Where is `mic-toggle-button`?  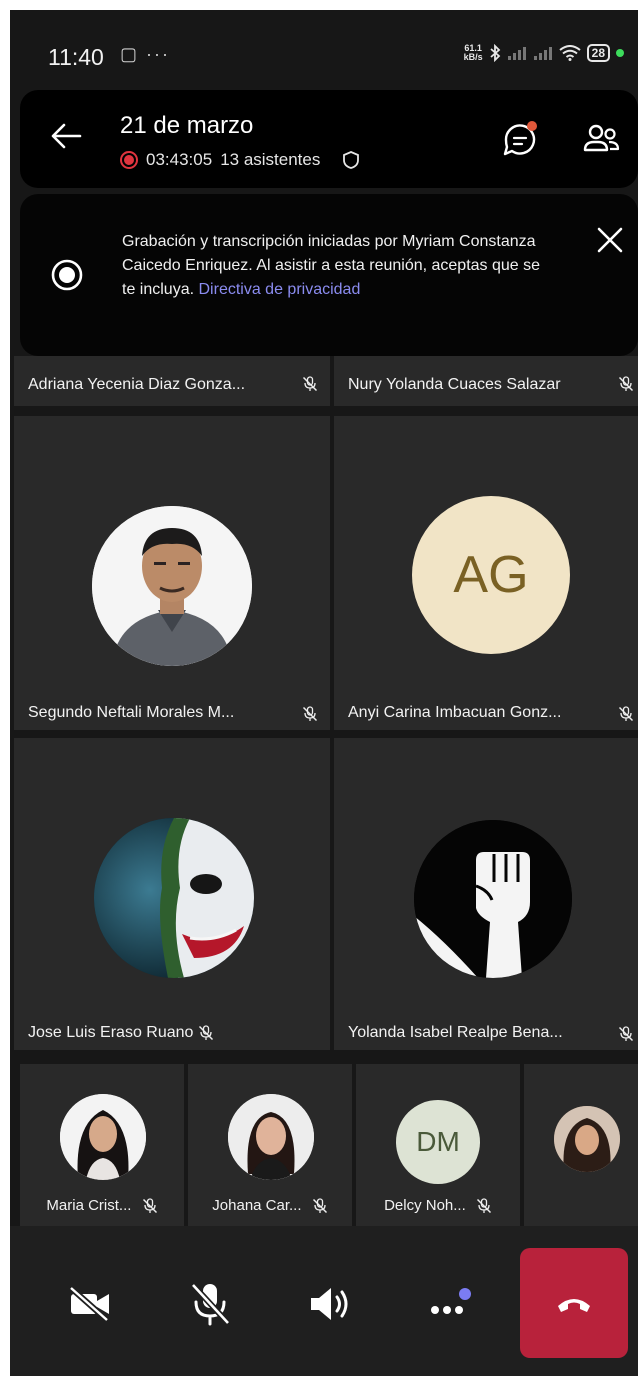
mic-toggle-button is located at coordinates (210, 1304).